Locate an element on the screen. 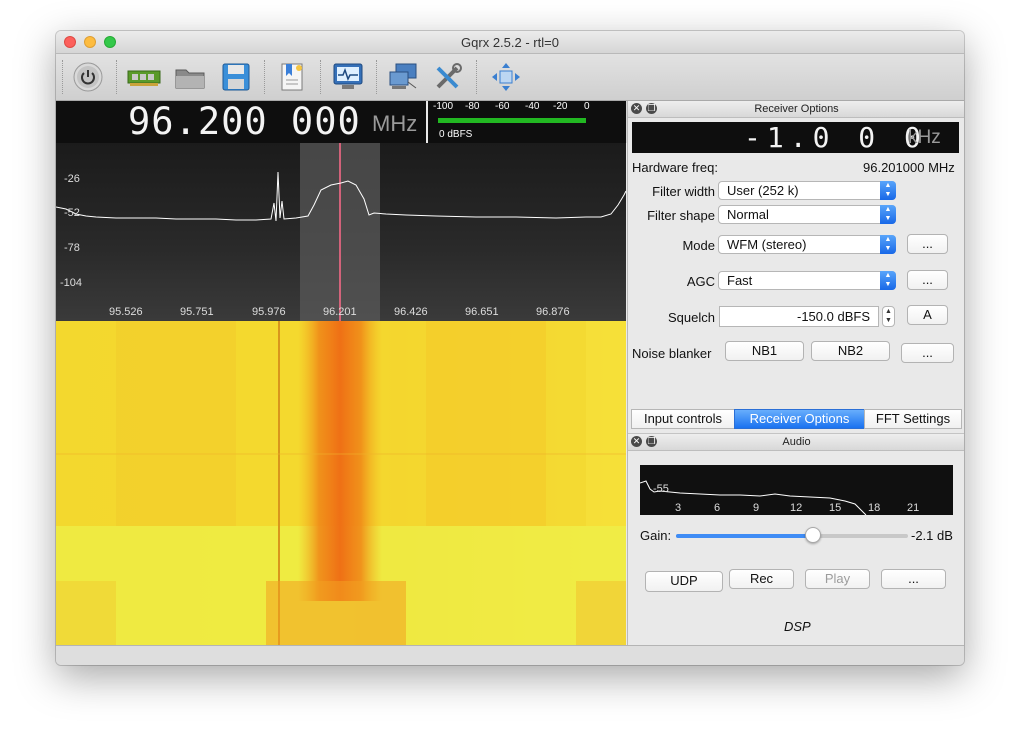 The width and height of the screenshot is (1020, 747). frequency-digits: 96.200 000 is located at coordinates (244, 122).